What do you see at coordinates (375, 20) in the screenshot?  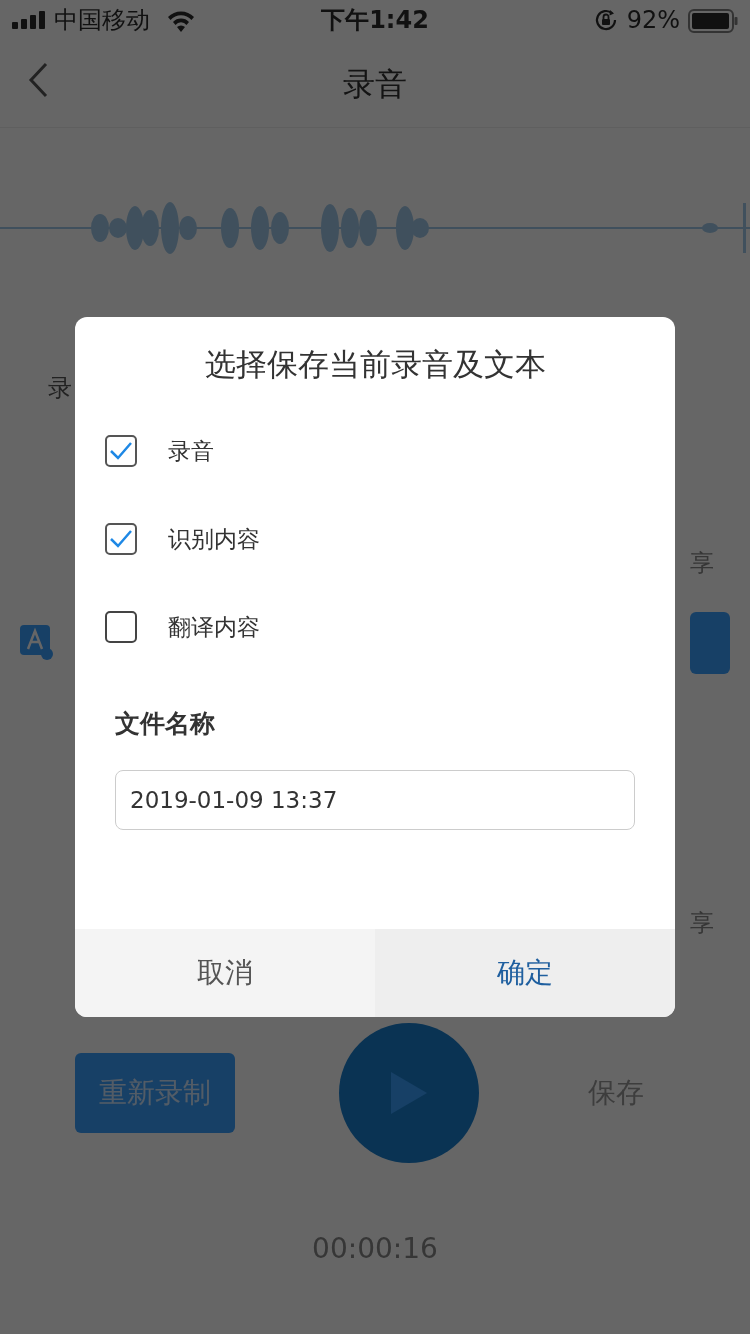 I see `clock-time: 下午1:42` at bounding box center [375, 20].